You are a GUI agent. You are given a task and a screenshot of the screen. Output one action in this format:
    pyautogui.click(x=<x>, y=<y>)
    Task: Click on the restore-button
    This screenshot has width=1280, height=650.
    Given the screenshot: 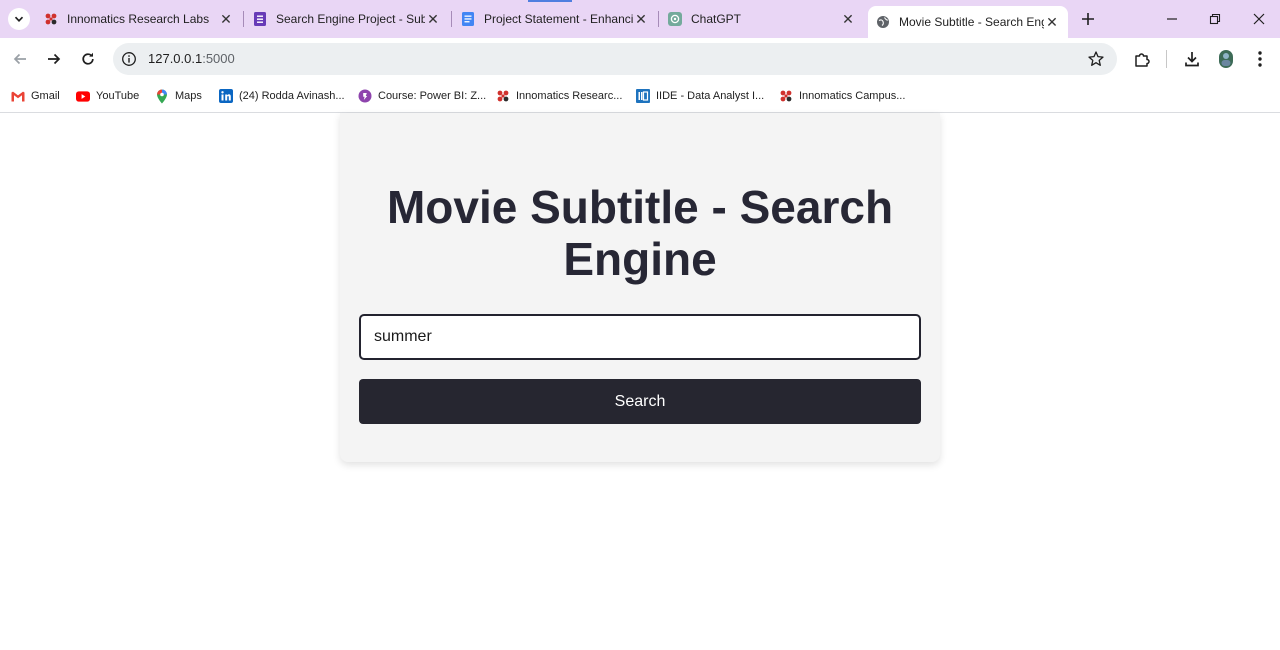 What is the action you would take?
    pyautogui.click(x=1215, y=19)
    